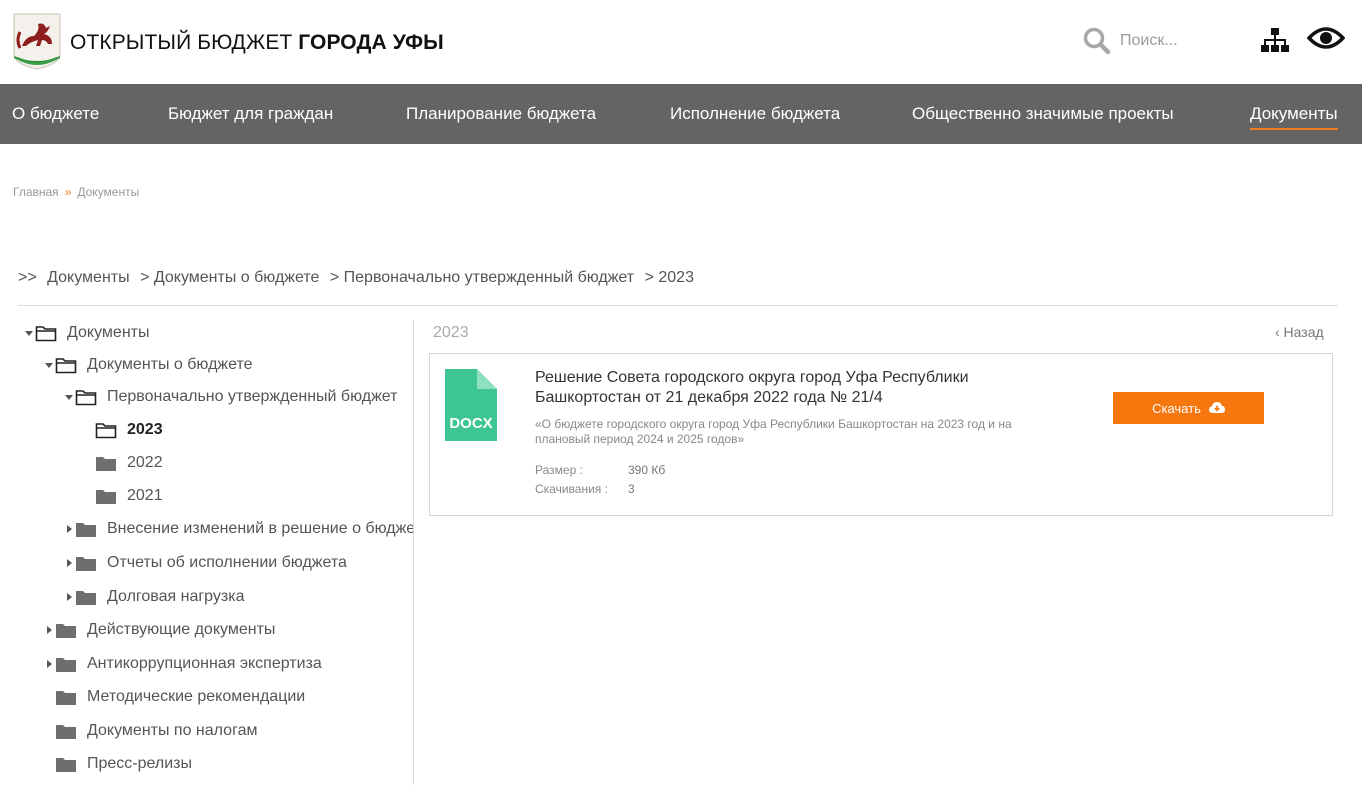  I want to click on site-title: ОТКРЫТЫЙ БЮДЖЕТ ГОРОДА УФЫ, so click(257, 43).